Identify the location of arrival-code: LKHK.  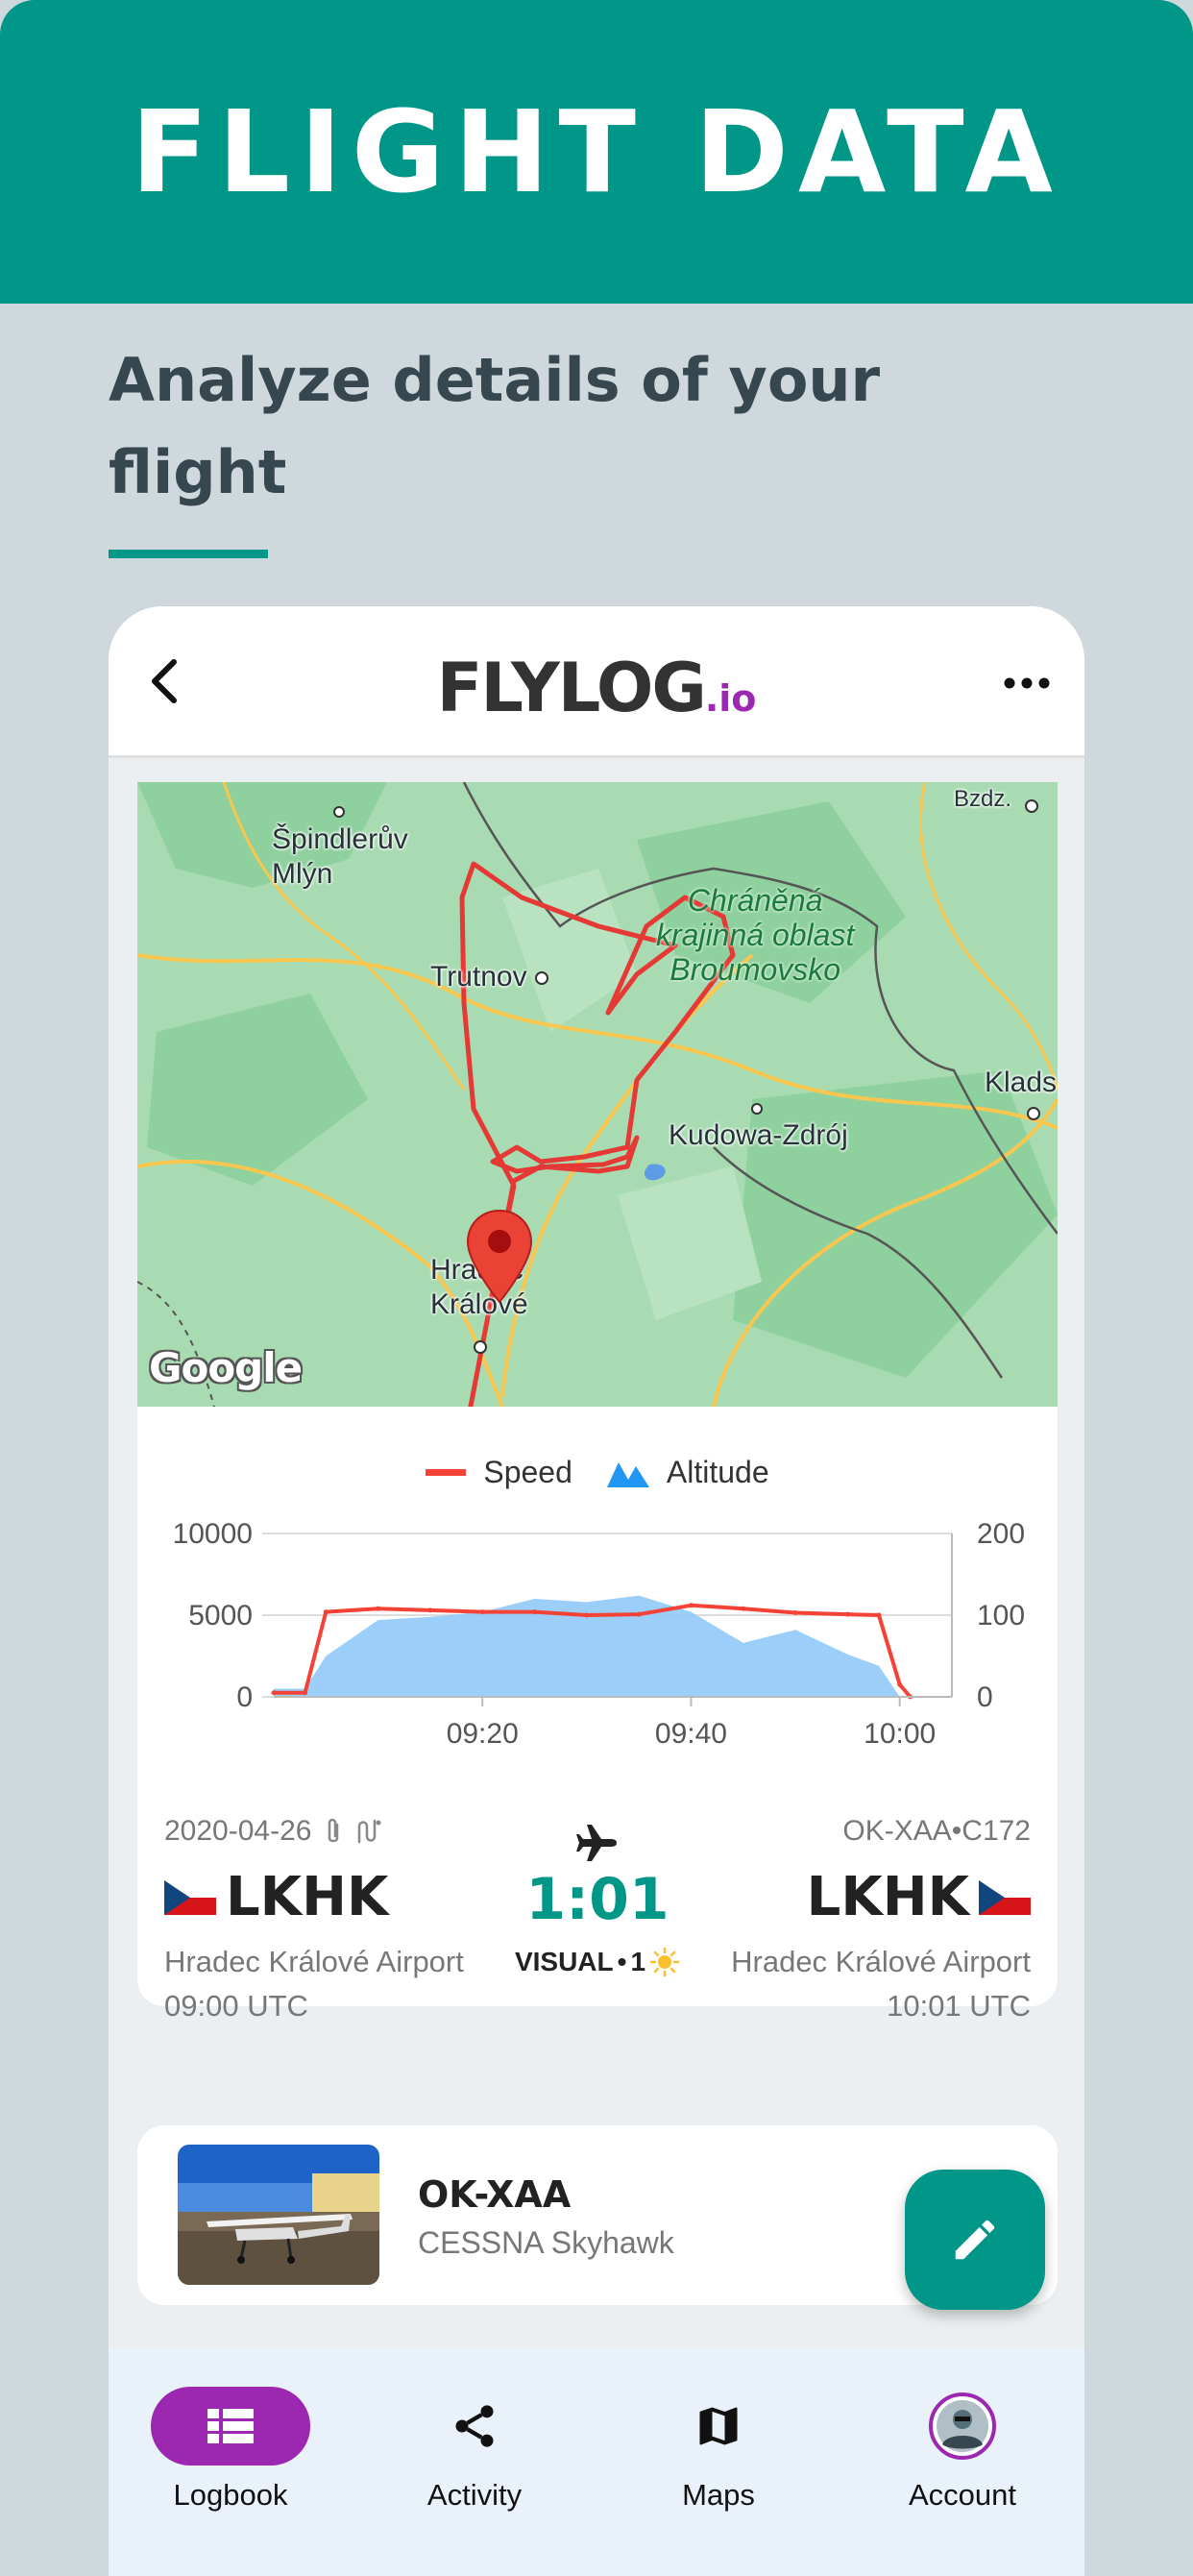
(887, 1897).